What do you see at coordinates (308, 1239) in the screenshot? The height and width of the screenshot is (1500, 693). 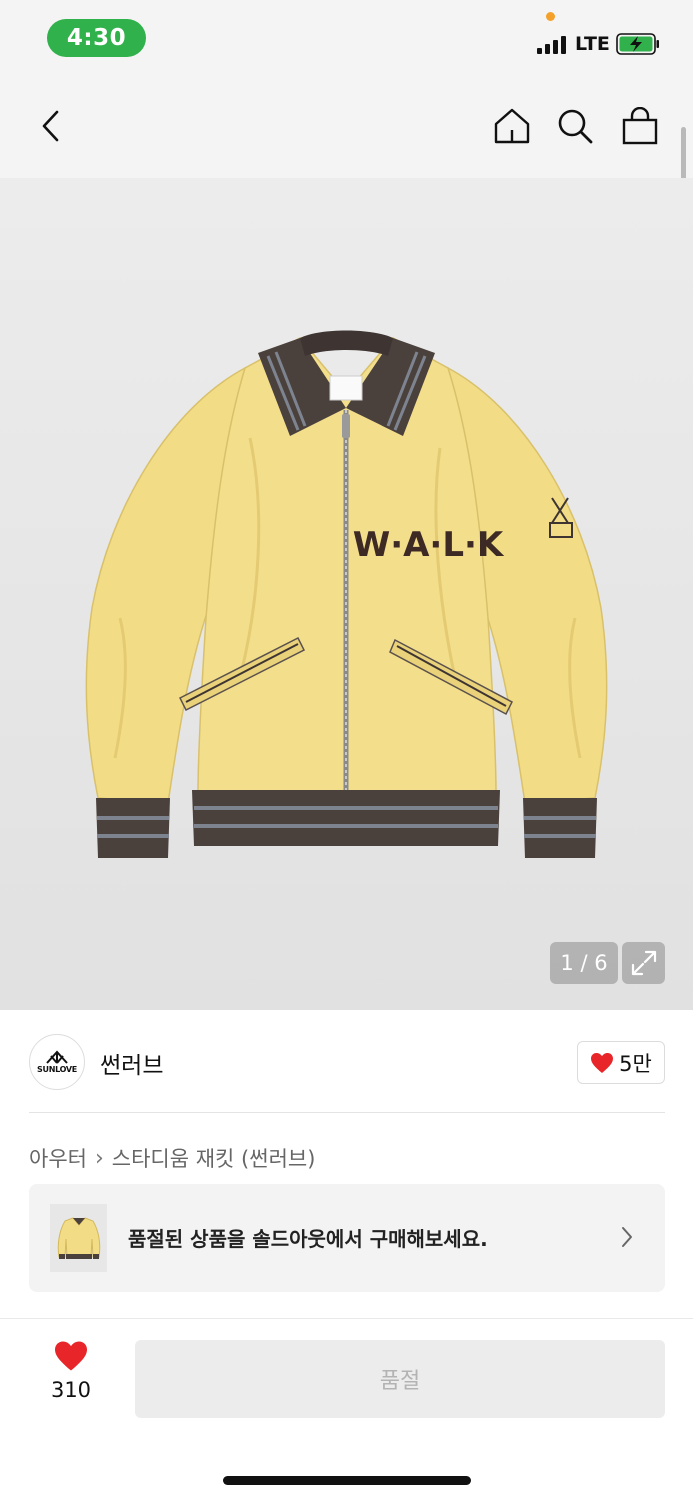 I see `soldout-banner-text: 품절된 상품을 솔드아웃에서 구매해보세요.` at bounding box center [308, 1239].